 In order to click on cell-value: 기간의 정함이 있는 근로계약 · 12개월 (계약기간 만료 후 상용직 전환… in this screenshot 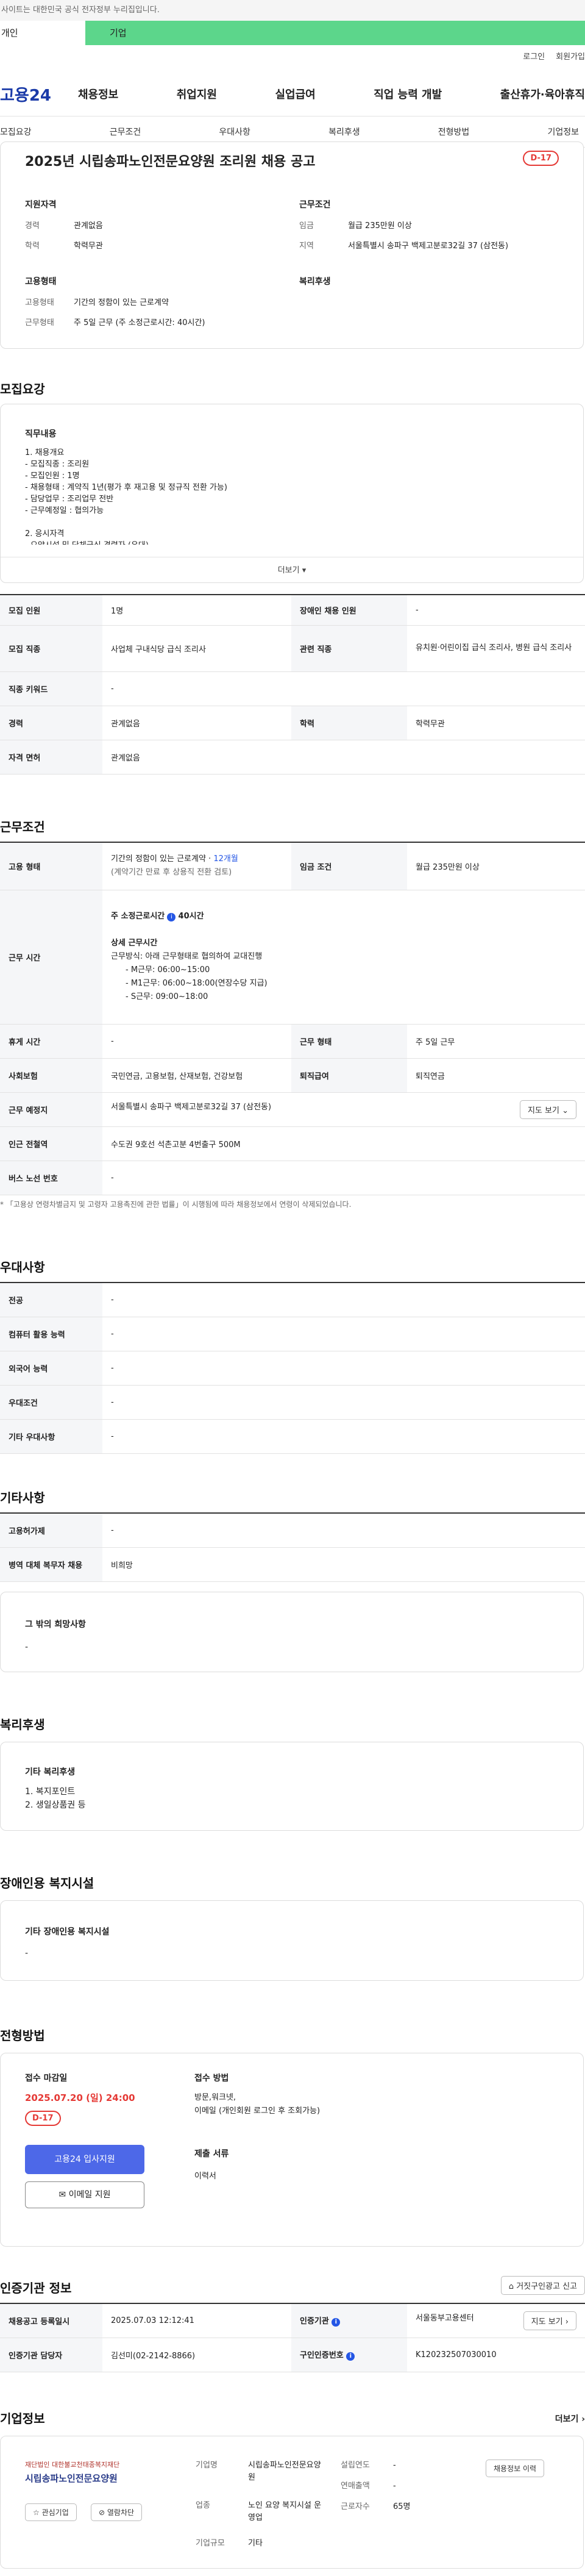, I will do `click(196, 866)`.